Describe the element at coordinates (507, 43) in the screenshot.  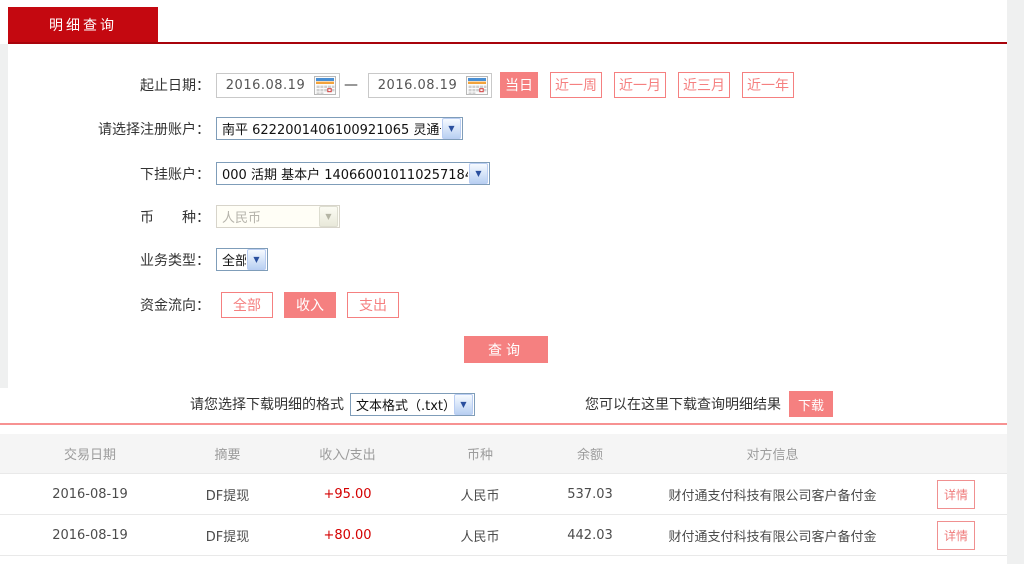
I see `tab-divider` at that location.